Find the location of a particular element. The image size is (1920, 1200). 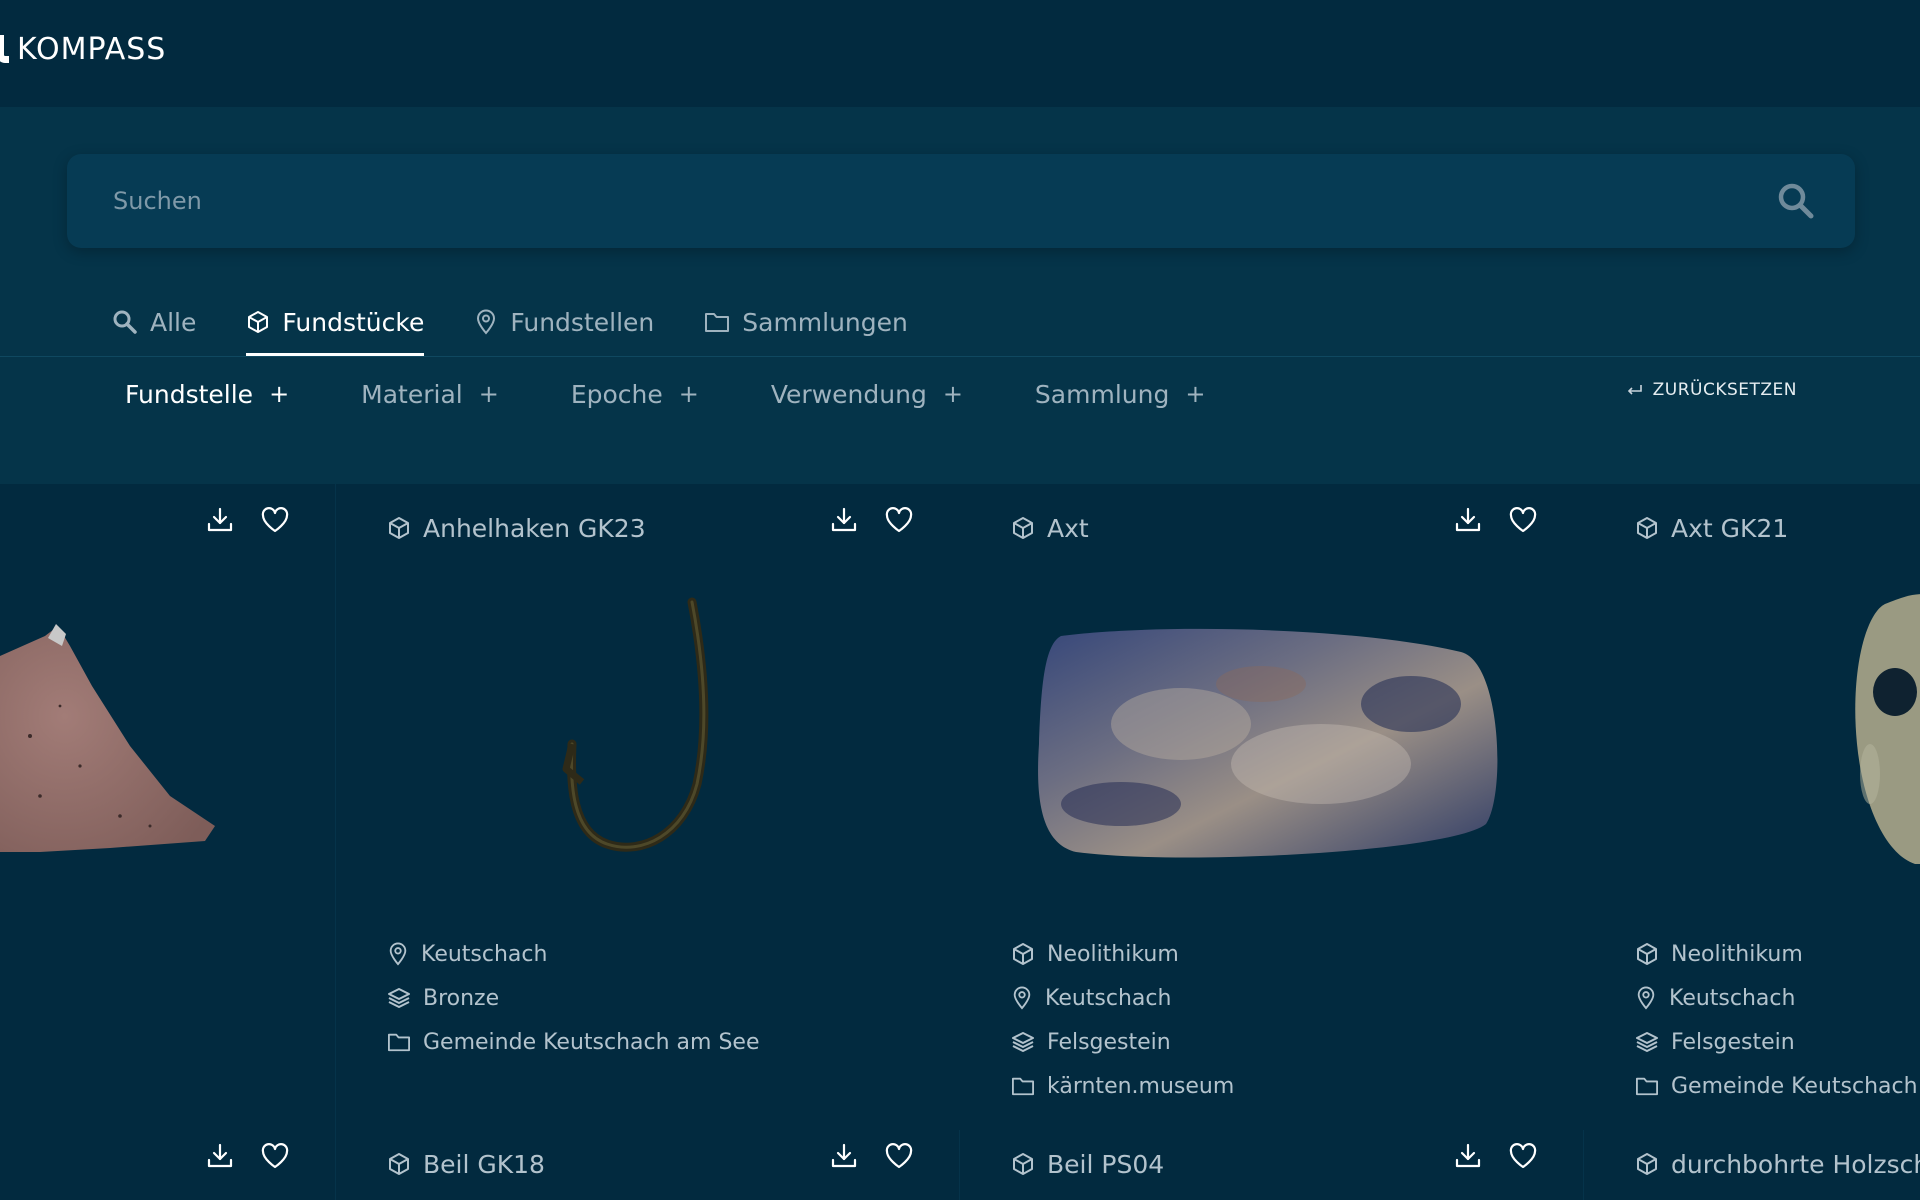

reset-button: ZURÜCKSETZEN is located at coordinates (1712, 390).